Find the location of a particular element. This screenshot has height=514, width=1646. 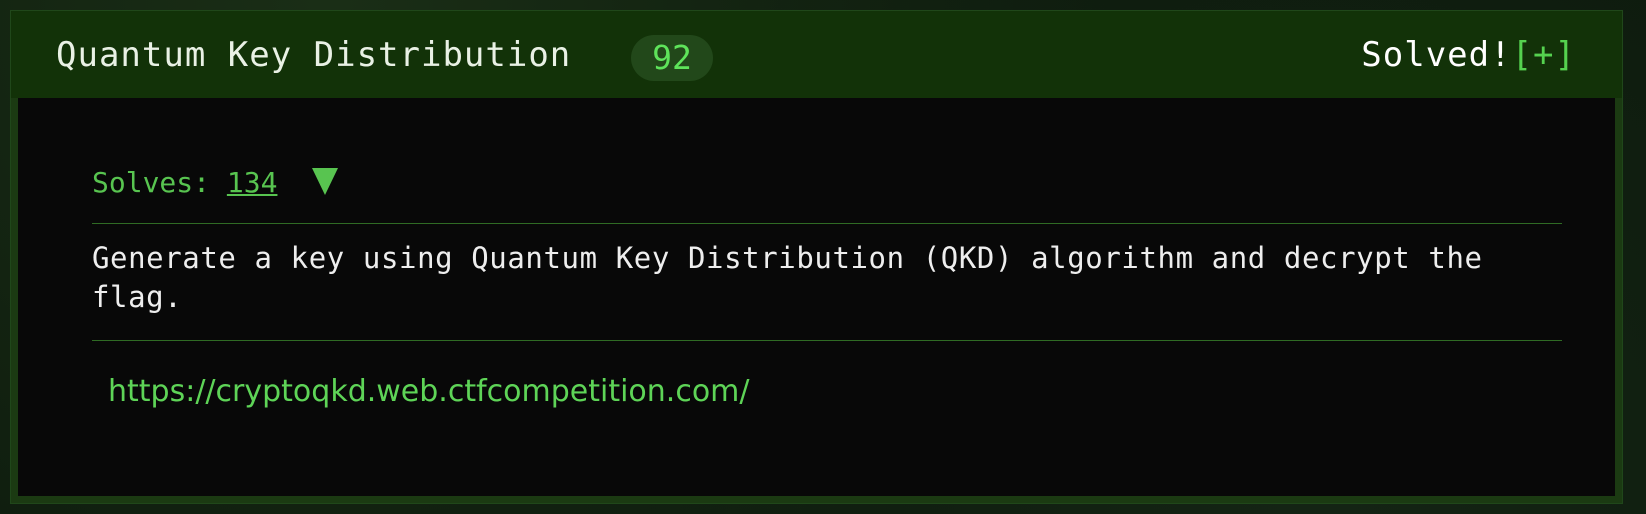

challenge-title: Quantum Key Distribution is located at coordinates (314, 55).